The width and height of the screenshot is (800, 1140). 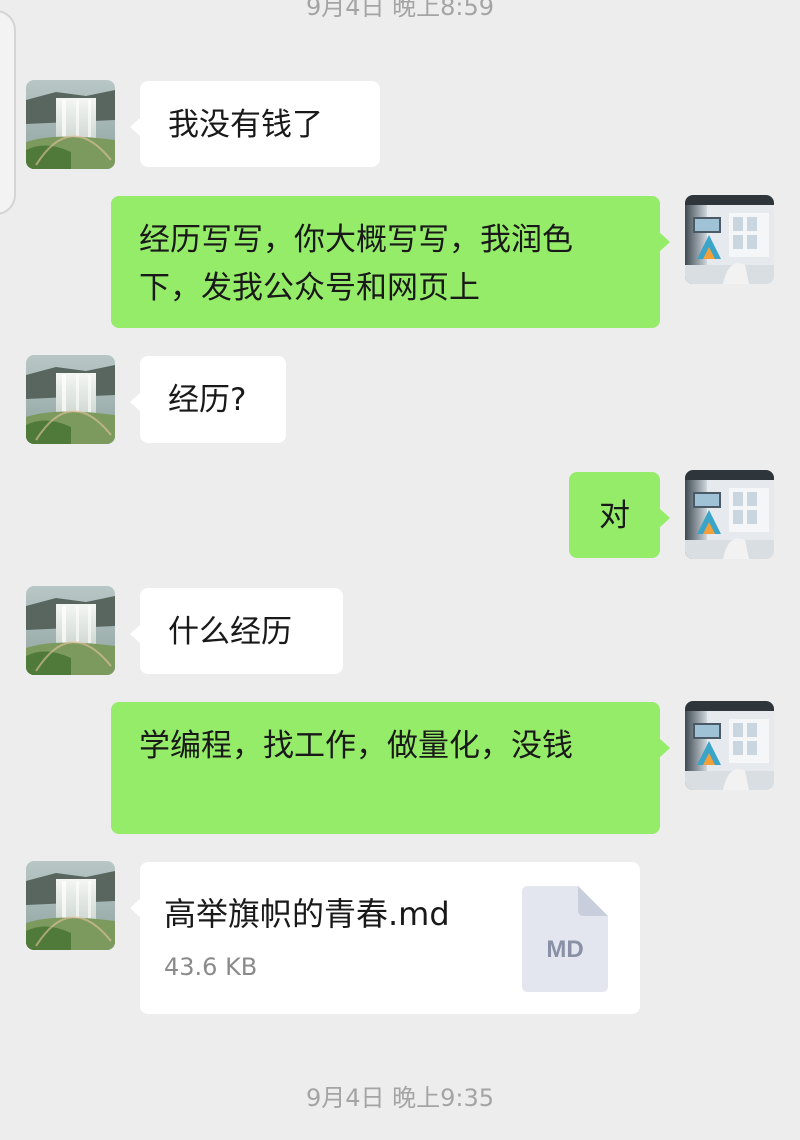 What do you see at coordinates (356, 264) in the screenshot?
I see `message-text: 经历写写，你大概写写，我润色下，发我公众号和网页上` at bounding box center [356, 264].